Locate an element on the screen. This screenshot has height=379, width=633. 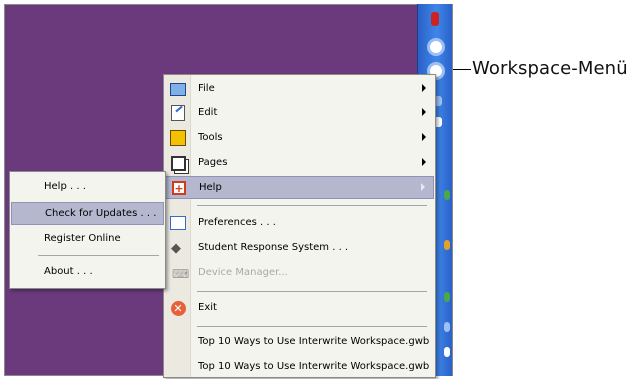
menu-item-label: File is located at coordinates (206, 88).